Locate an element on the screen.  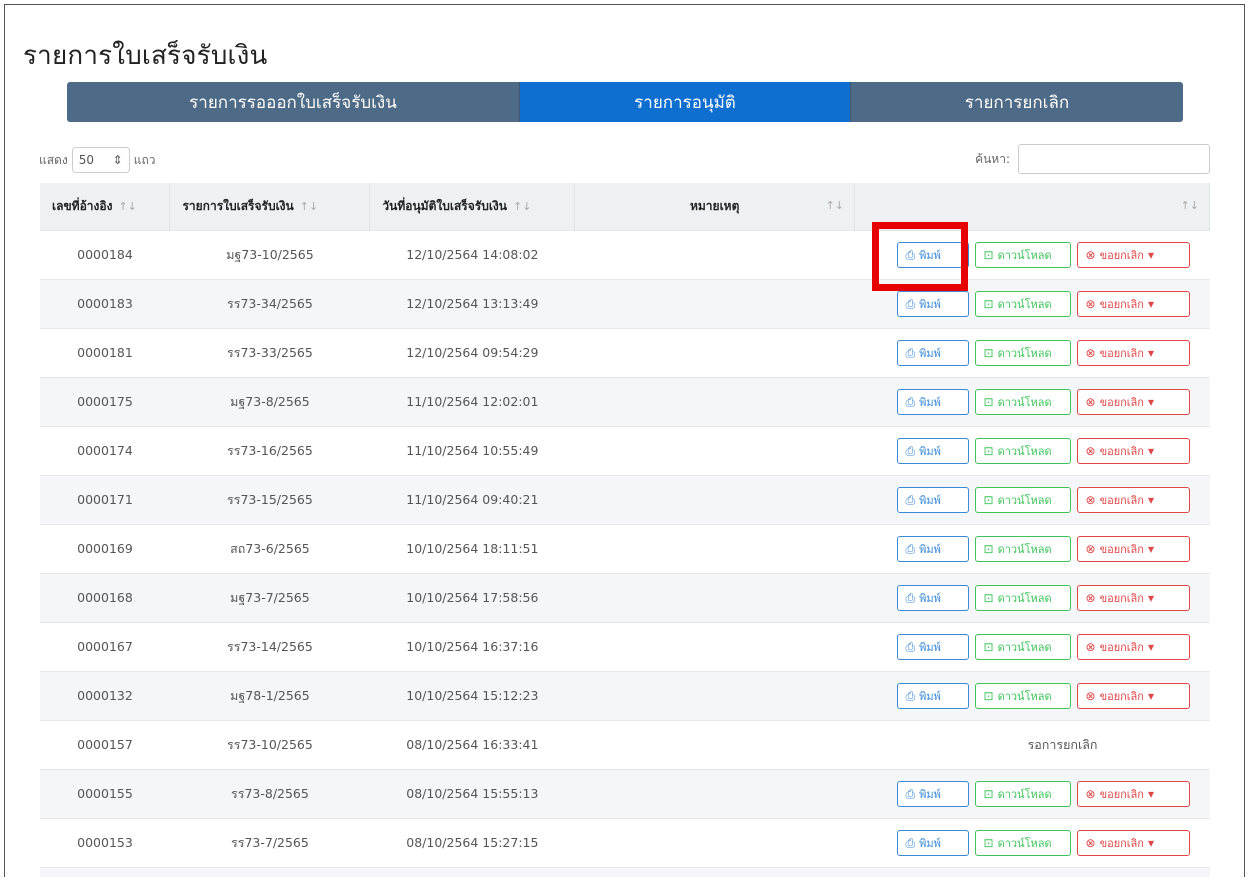
receipt-number: มฐ78-1/2565 is located at coordinates (270, 695).